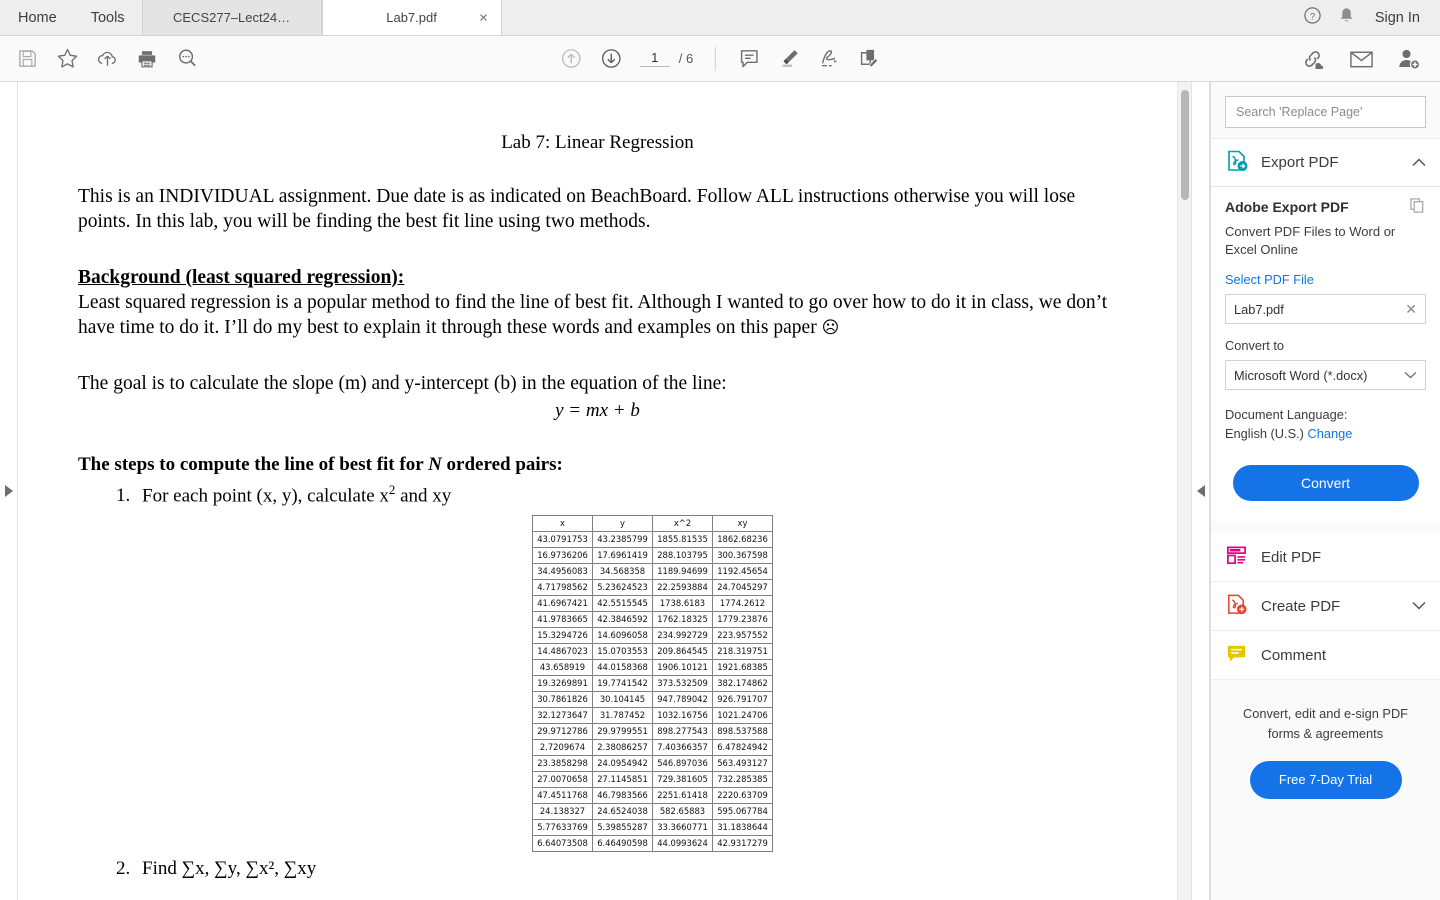 This screenshot has width=1440, height=900. What do you see at coordinates (1325, 779) in the screenshot?
I see `free-trial-button: Free 7-Day Trial` at bounding box center [1325, 779].